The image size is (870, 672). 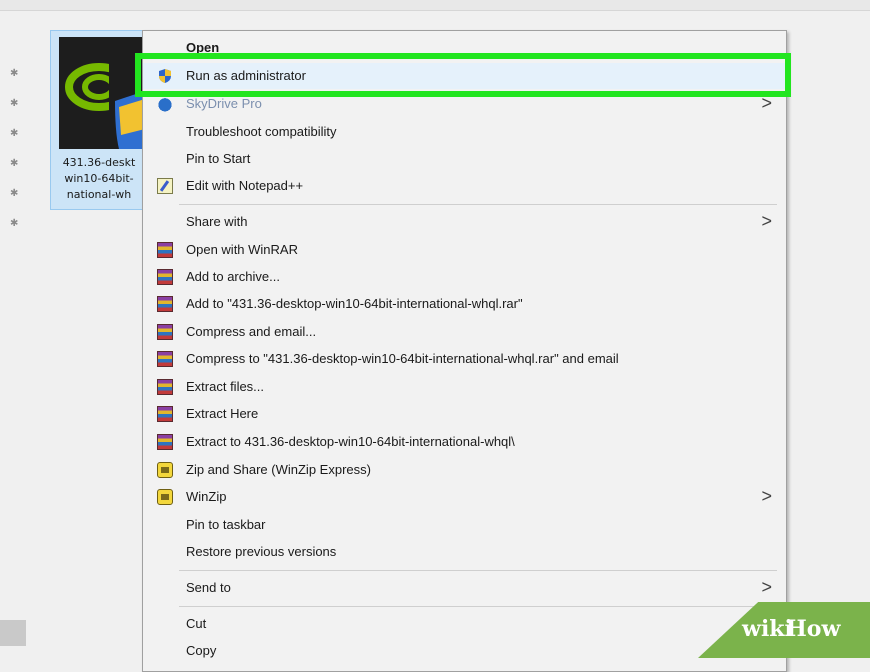 What do you see at coordinates (224, 103) in the screenshot?
I see `menu-item-label: SkyDrive Pro` at bounding box center [224, 103].